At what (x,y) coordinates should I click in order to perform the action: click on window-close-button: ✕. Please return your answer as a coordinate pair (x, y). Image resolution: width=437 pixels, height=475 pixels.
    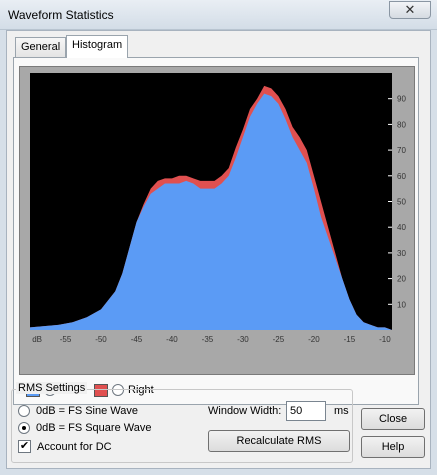
    Looking at the image, I should click on (410, 10).